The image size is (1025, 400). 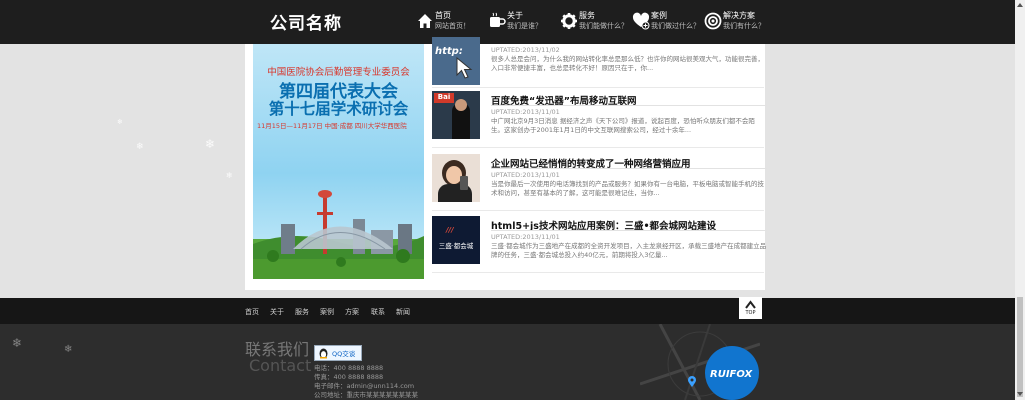 I want to click on post-date: UPTATED:2013/11/02, so click(x=525, y=50).